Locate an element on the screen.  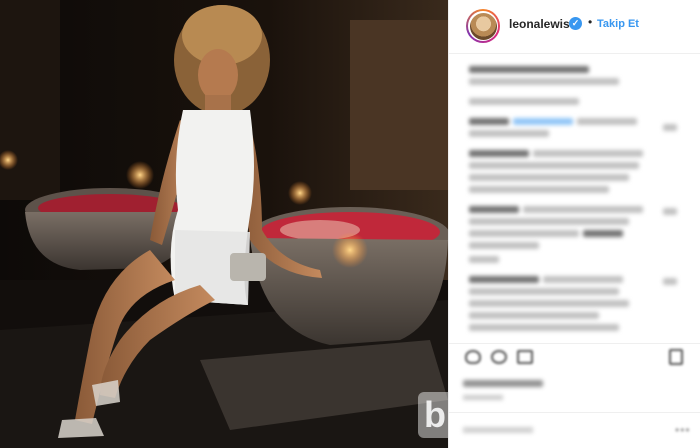
heart-icon is located at coordinates (473, 357).